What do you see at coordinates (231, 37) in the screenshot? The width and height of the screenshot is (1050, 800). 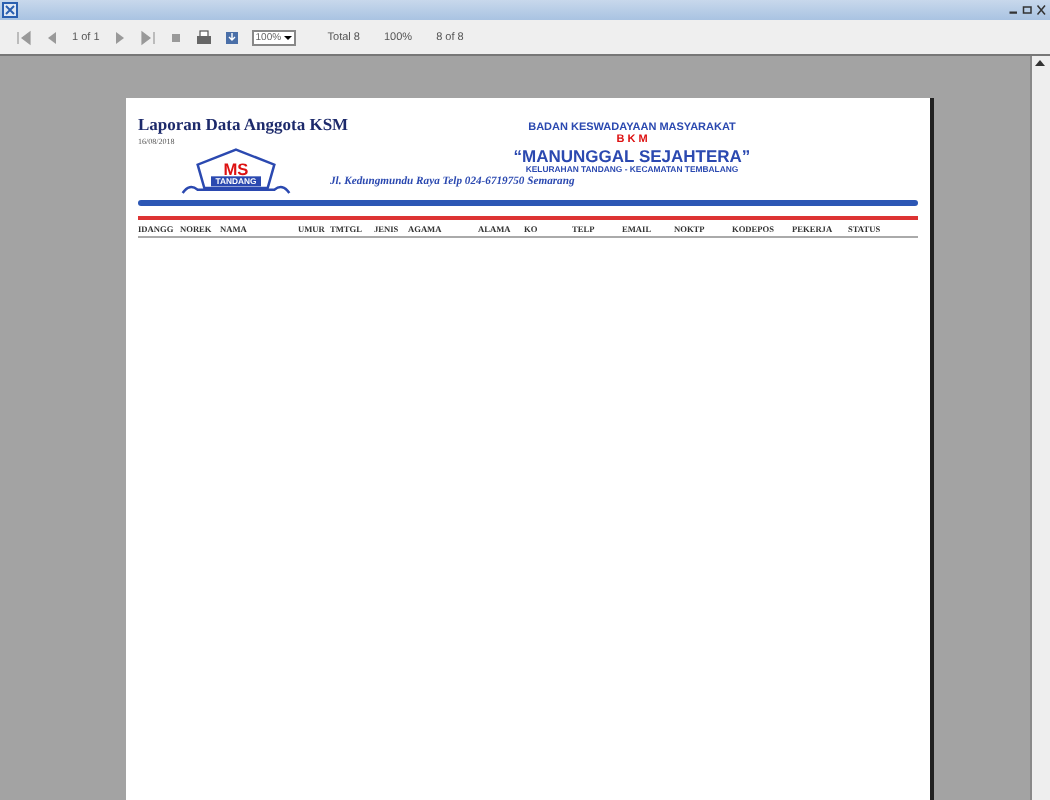 I see `export-icon` at bounding box center [231, 37].